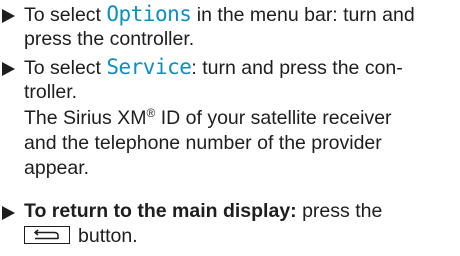 Image resolution: width=460 pixels, height=256 pixels. I want to click on step-heading: To return to the main display:, so click(160, 211).